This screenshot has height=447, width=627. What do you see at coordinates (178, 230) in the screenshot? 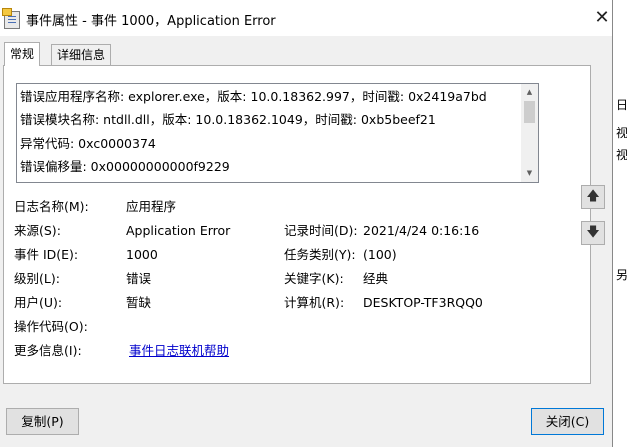
I see `source-value: Application Error` at bounding box center [178, 230].